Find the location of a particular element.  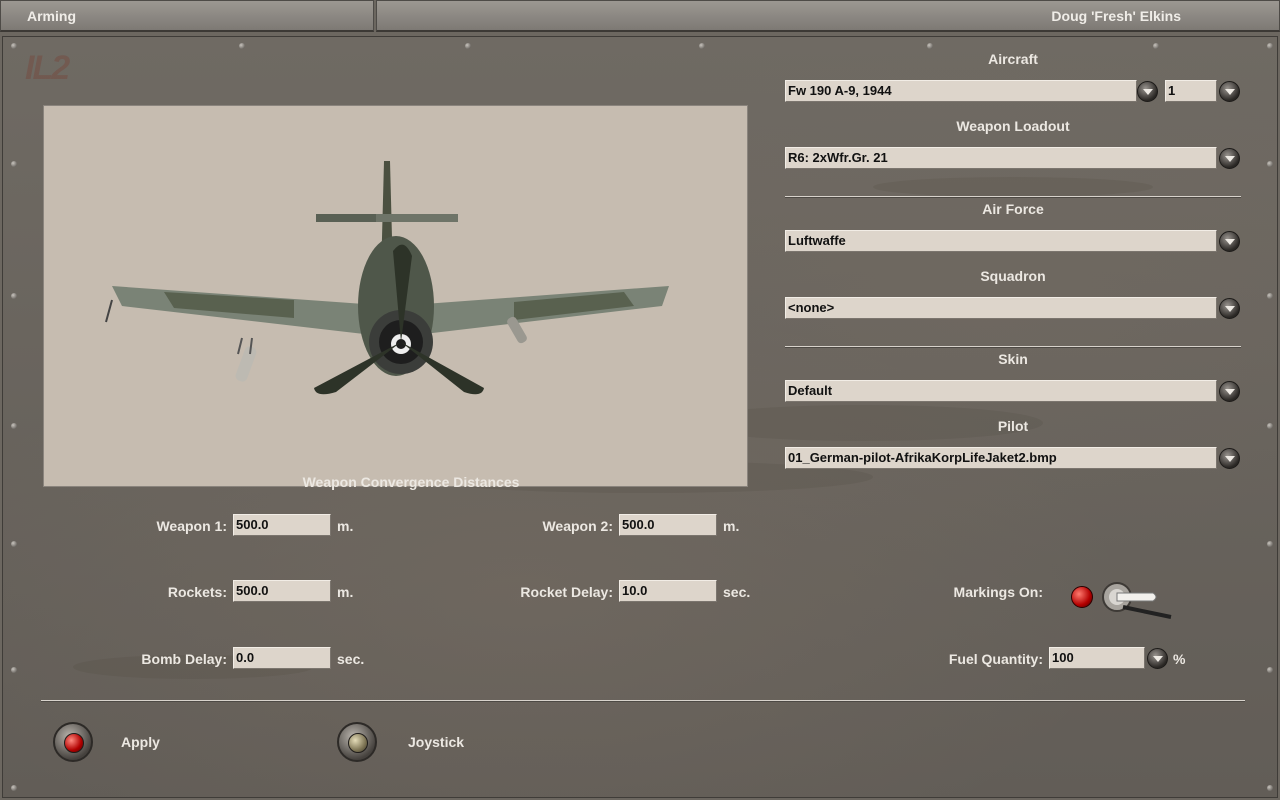

rockets-label: Rockets: is located at coordinates (197, 592).